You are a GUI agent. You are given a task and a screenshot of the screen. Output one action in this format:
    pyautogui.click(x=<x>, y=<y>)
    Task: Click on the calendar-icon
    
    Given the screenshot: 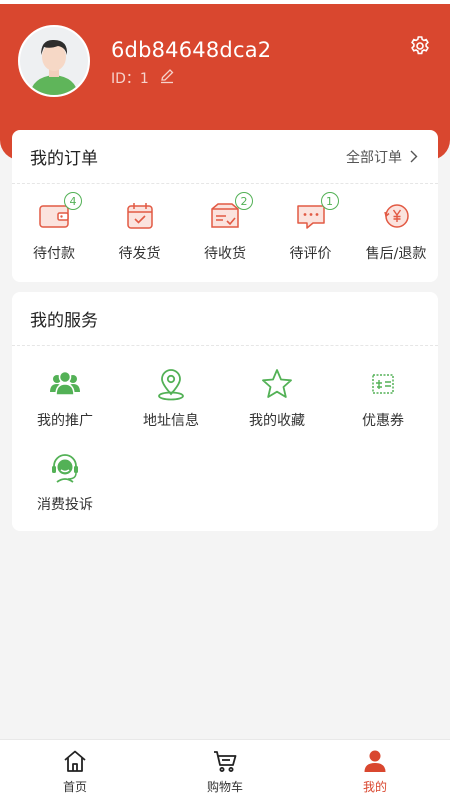 What is the action you would take?
    pyautogui.click(x=140, y=216)
    